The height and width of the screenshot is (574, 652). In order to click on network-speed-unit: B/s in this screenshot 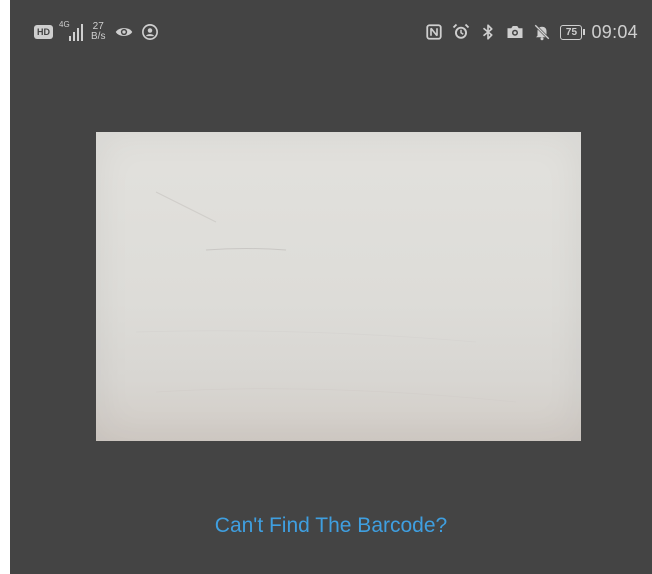, I will do `click(98, 36)`.